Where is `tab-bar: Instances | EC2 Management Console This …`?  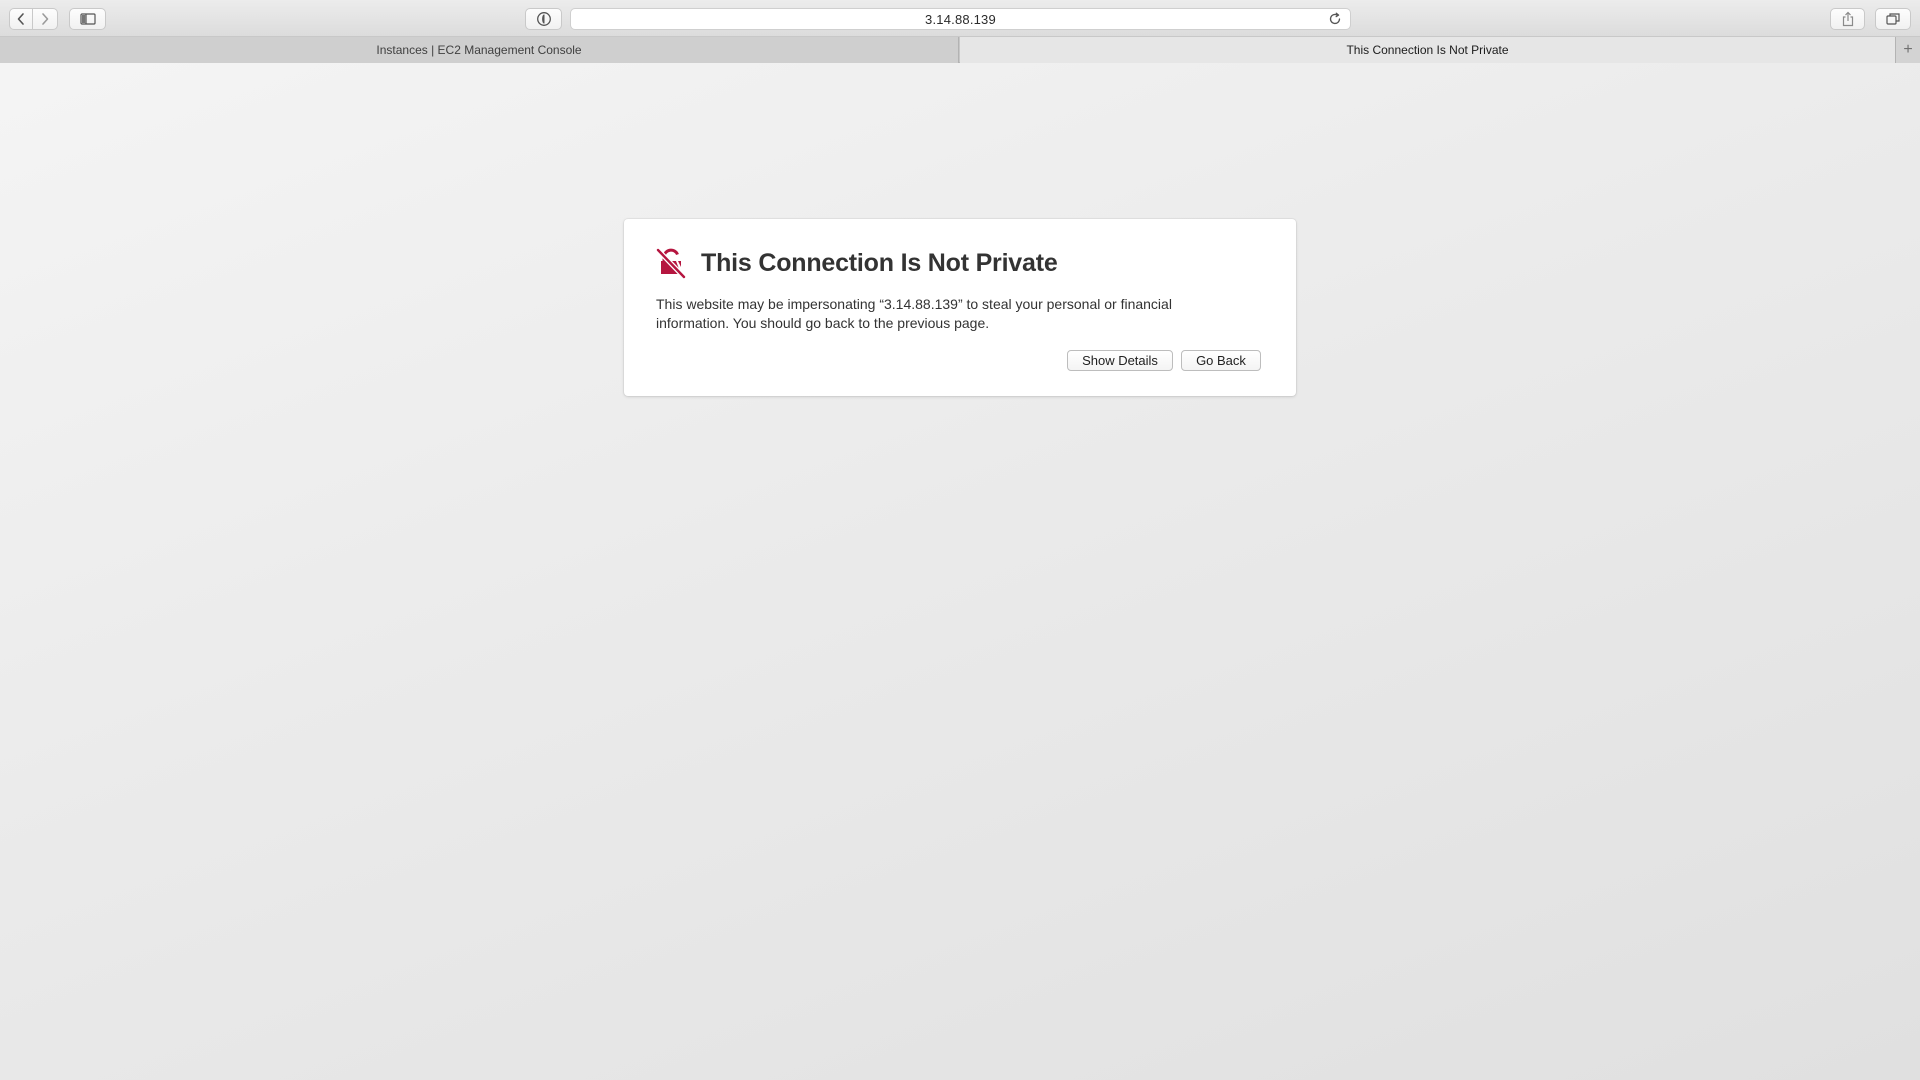
tab-bar: Instances | EC2 Management Console This … is located at coordinates (960, 50).